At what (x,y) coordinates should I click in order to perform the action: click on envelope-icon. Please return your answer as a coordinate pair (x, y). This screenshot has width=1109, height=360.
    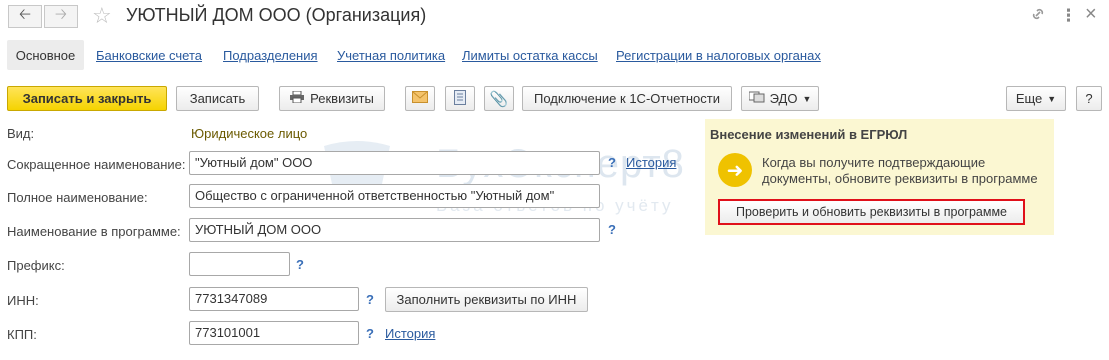
    Looking at the image, I should click on (420, 98).